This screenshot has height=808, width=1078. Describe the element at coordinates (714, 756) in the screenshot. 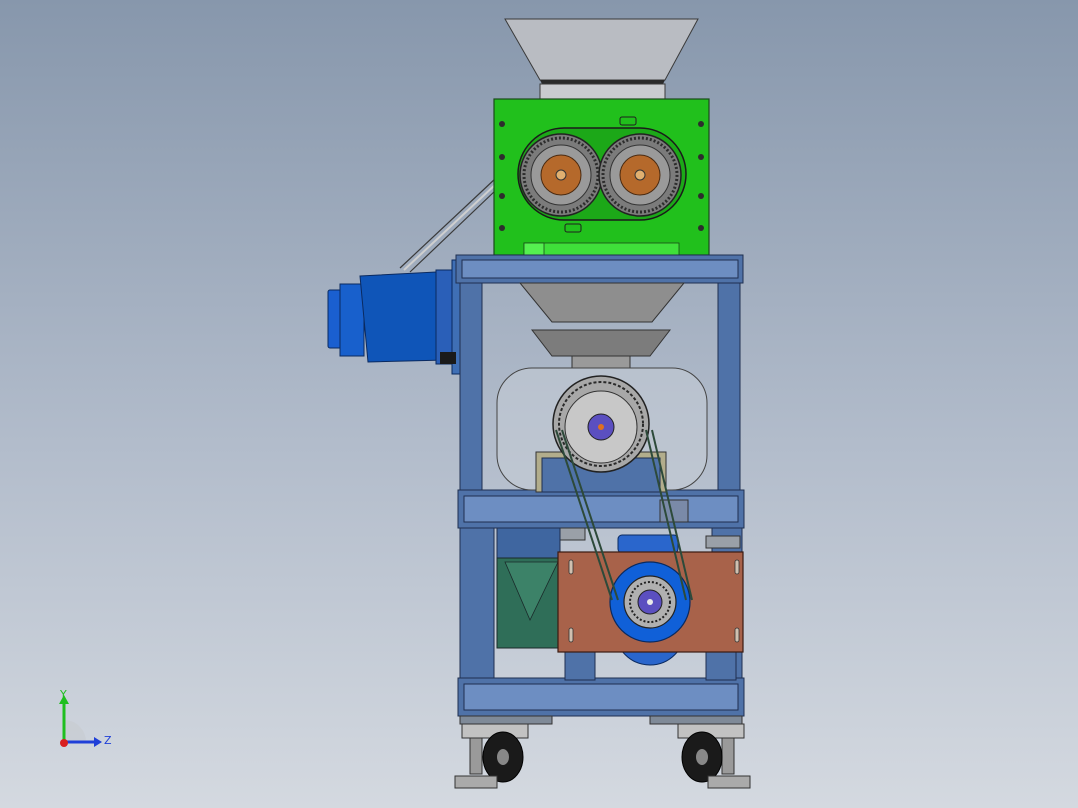

I see `caster-right` at that location.